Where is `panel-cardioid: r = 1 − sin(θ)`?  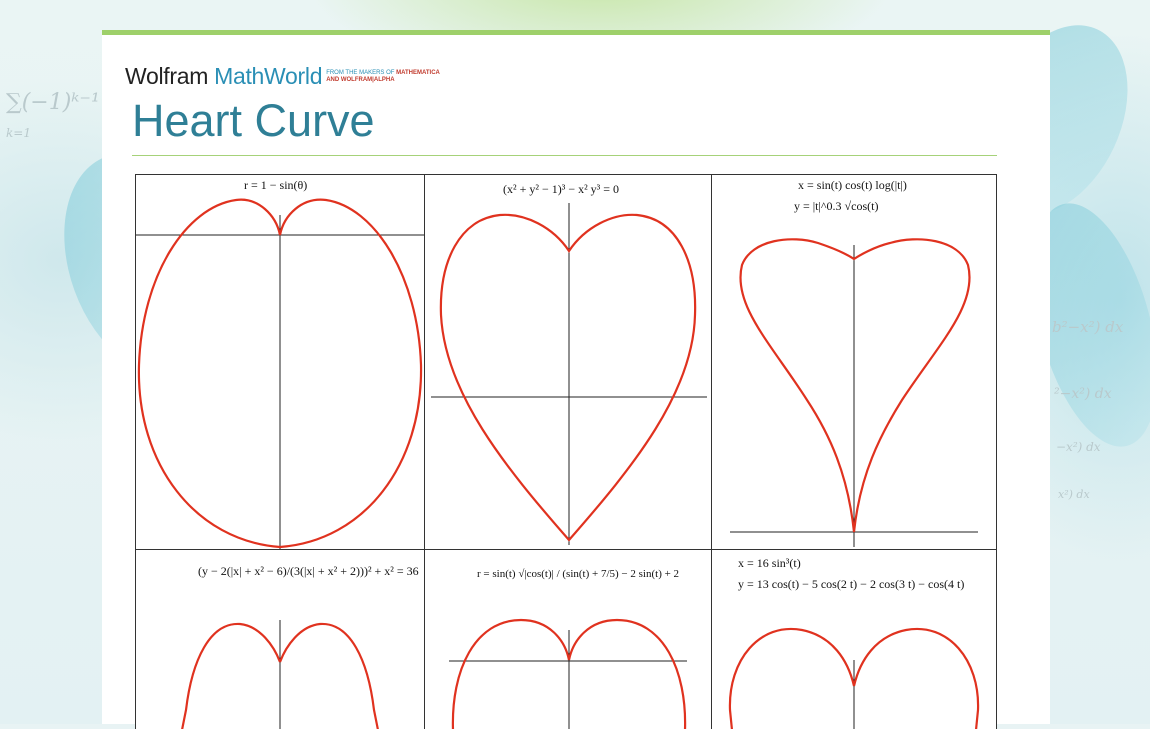 panel-cardioid: r = 1 − sin(θ) is located at coordinates (280, 362).